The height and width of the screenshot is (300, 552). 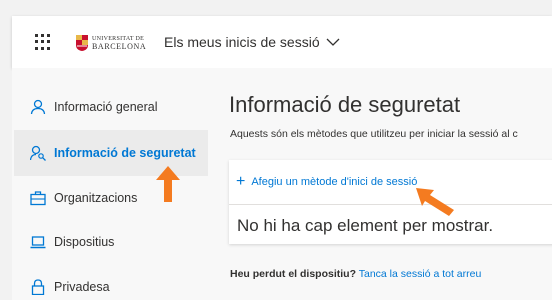 I want to click on sidebar-item-devices: Dispositius, so click(x=112, y=242).